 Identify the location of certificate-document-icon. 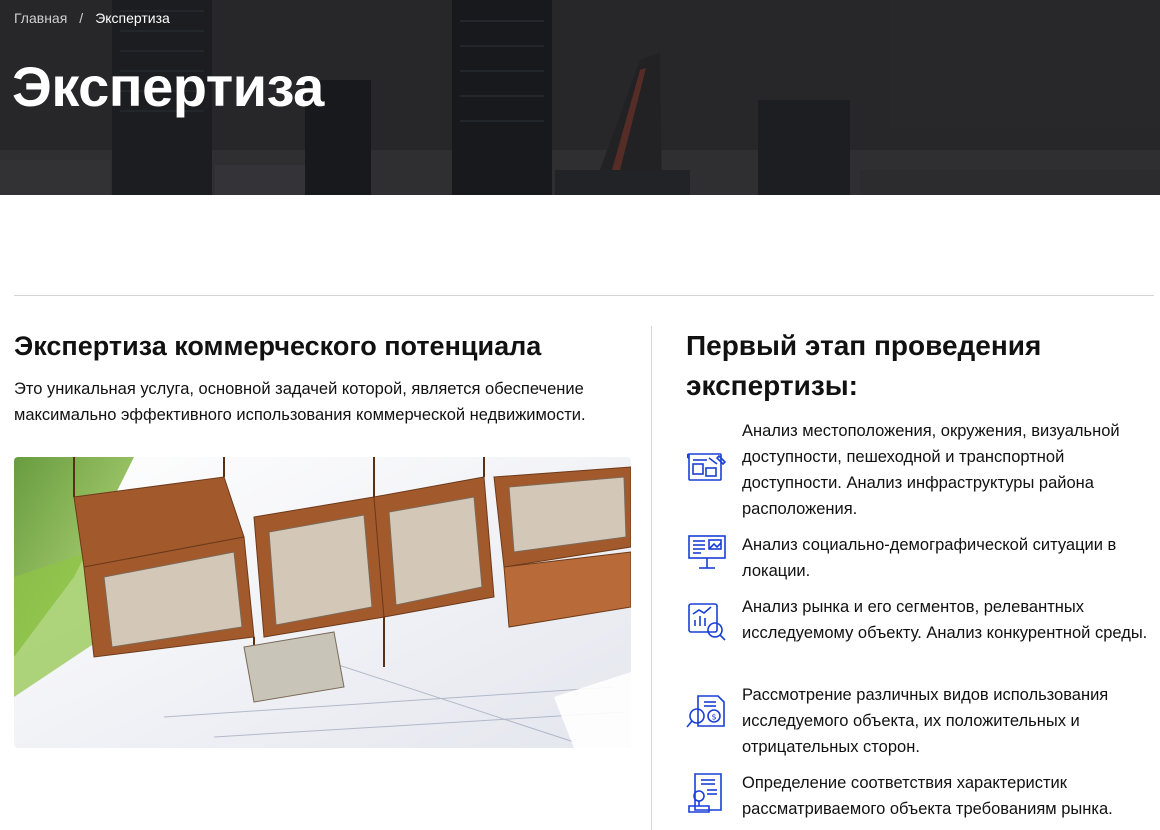
(707, 793).